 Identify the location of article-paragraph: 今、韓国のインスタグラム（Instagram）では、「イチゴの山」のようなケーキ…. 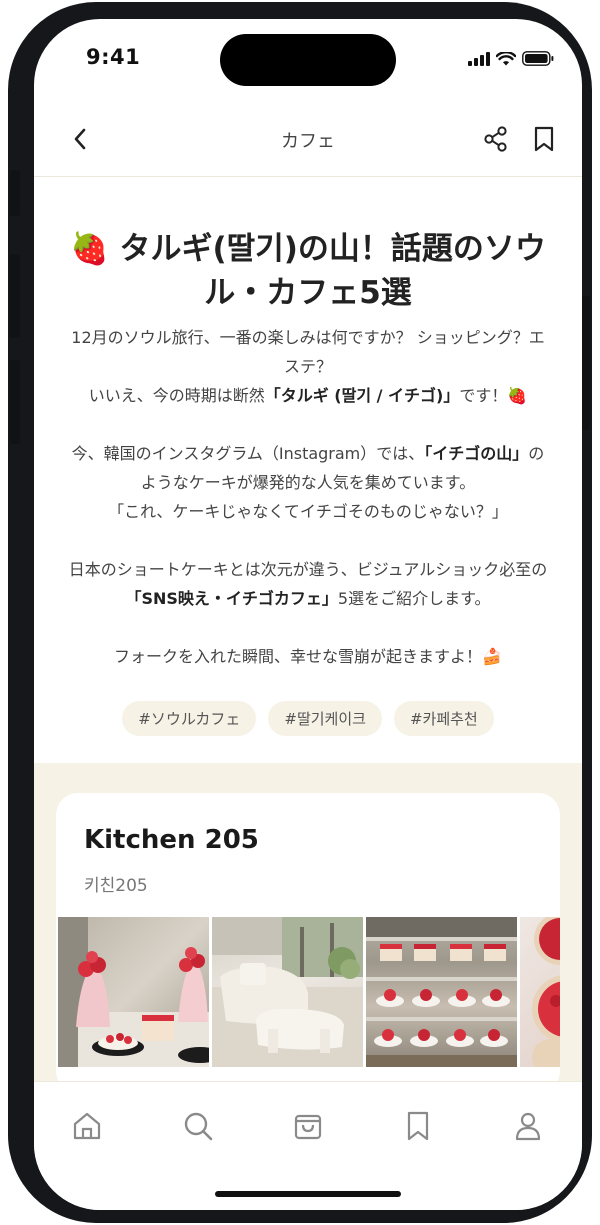
(308, 468).